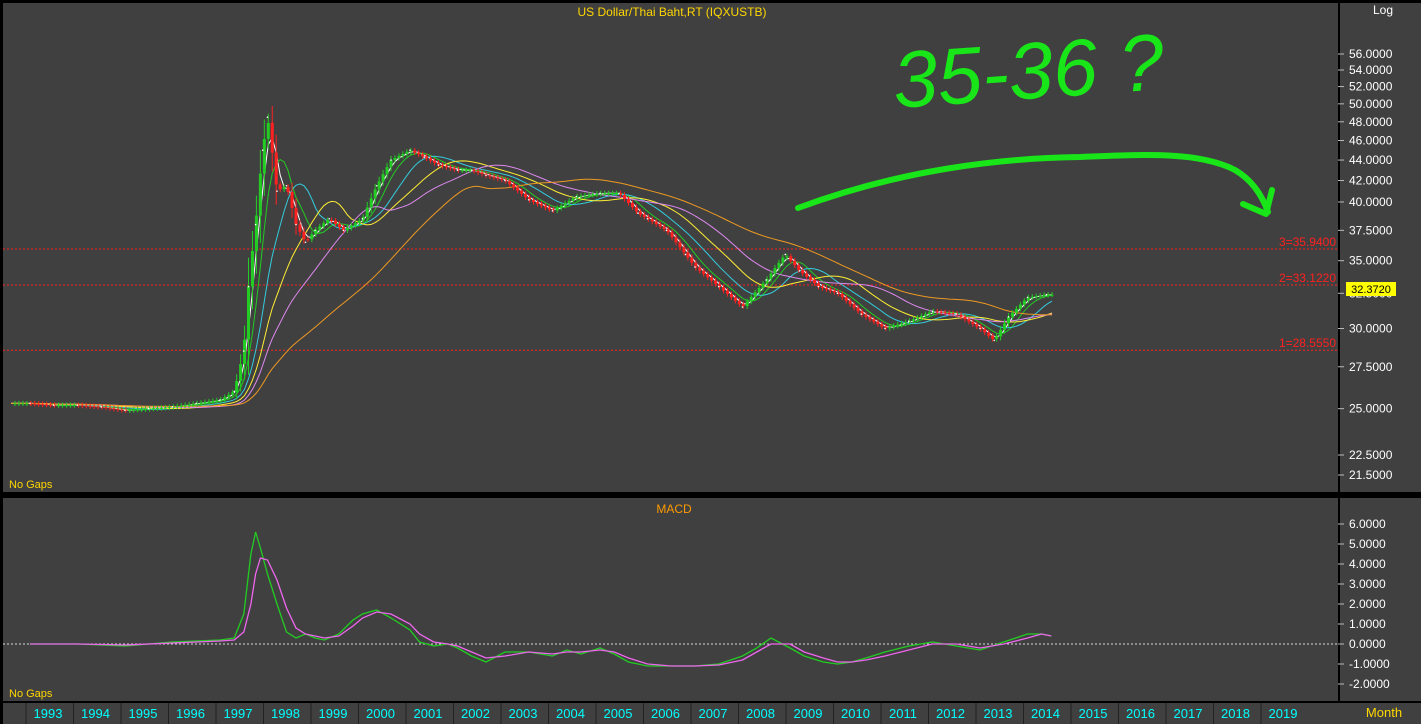 The height and width of the screenshot is (724, 1421). Describe the element at coordinates (1384, 712) in the screenshot. I see `period-label: Month` at that location.